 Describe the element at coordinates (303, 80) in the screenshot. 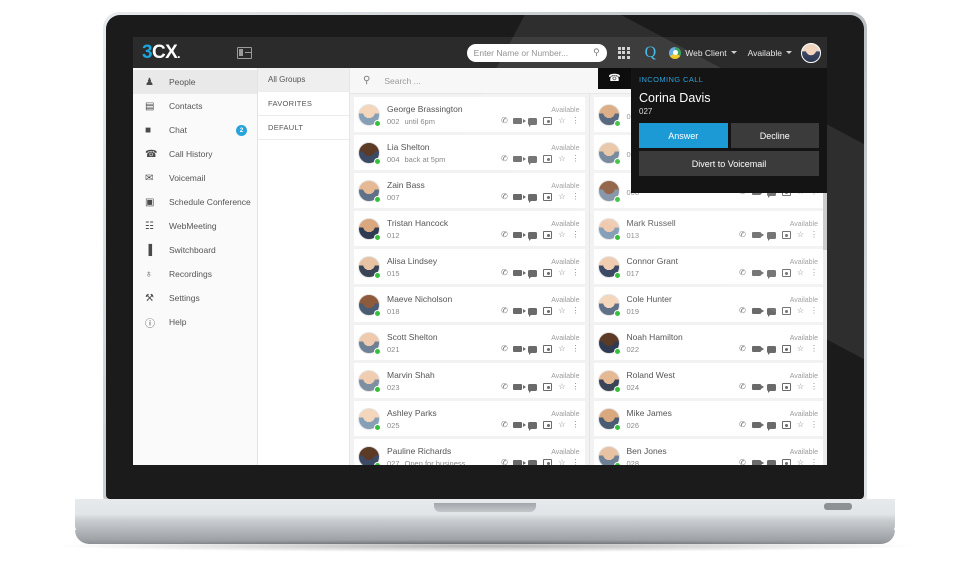

I see `group-item-all-groups: All Groups` at that location.